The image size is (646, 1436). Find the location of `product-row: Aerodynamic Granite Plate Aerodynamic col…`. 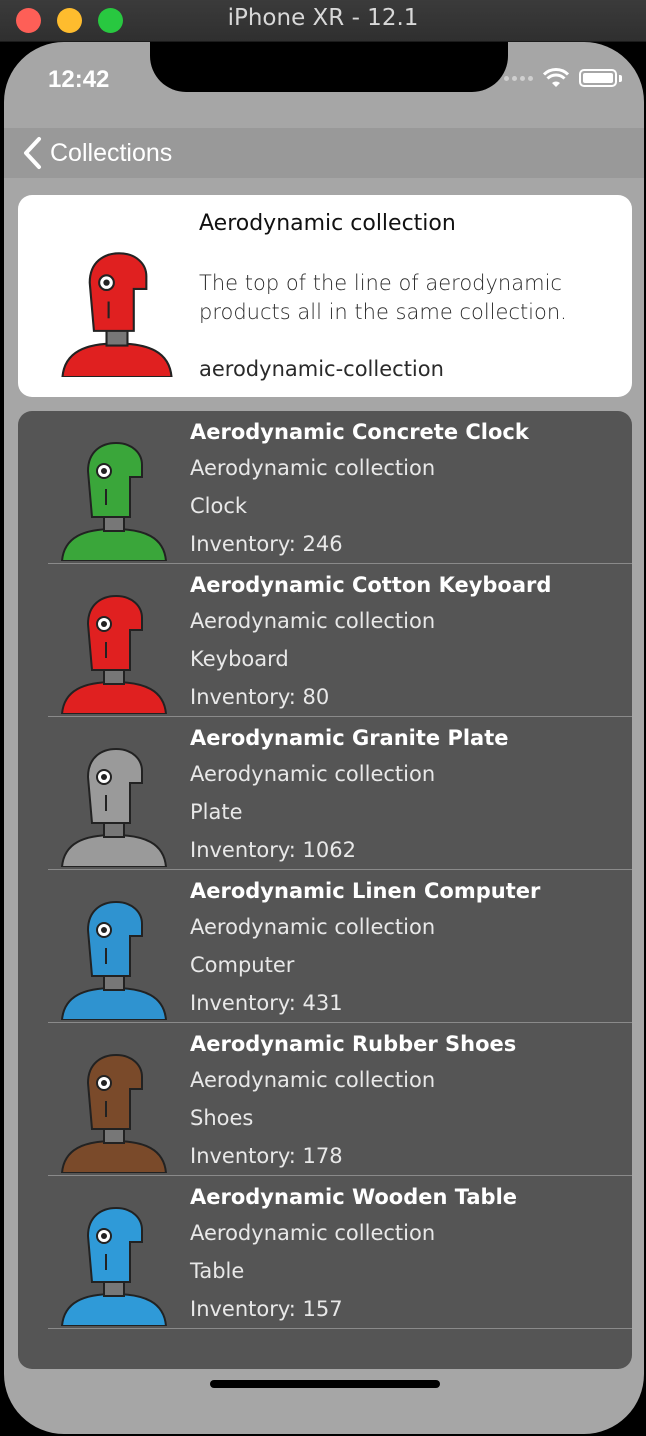

product-row: Aerodynamic Granite Plate Aerodynamic col… is located at coordinates (325, 793).